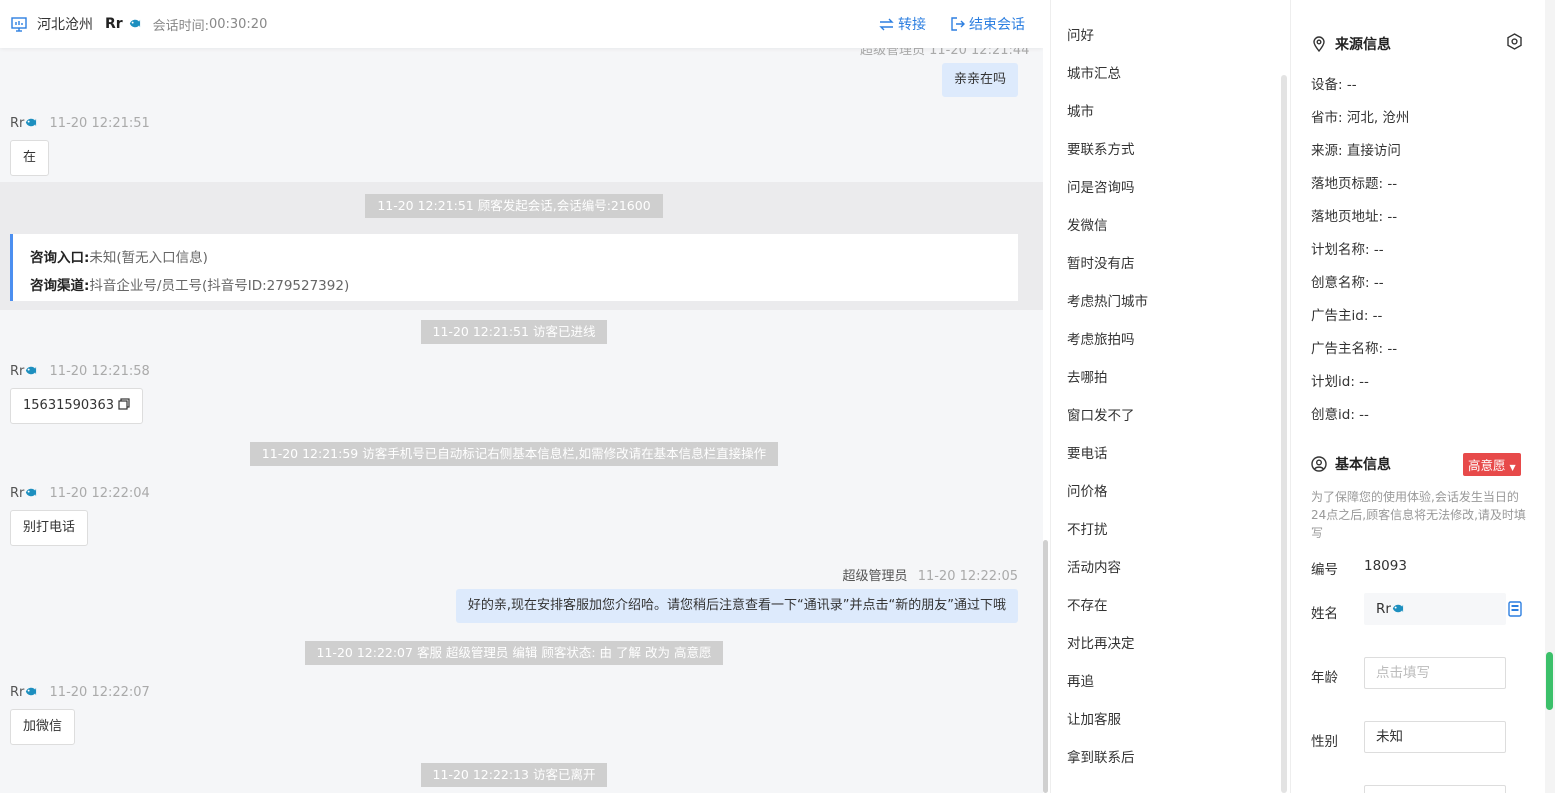 Image resolution: width=1555 pixels, height=793 pixels. I want to click on source-field: 广告主名称: --, so click(1354, 349).